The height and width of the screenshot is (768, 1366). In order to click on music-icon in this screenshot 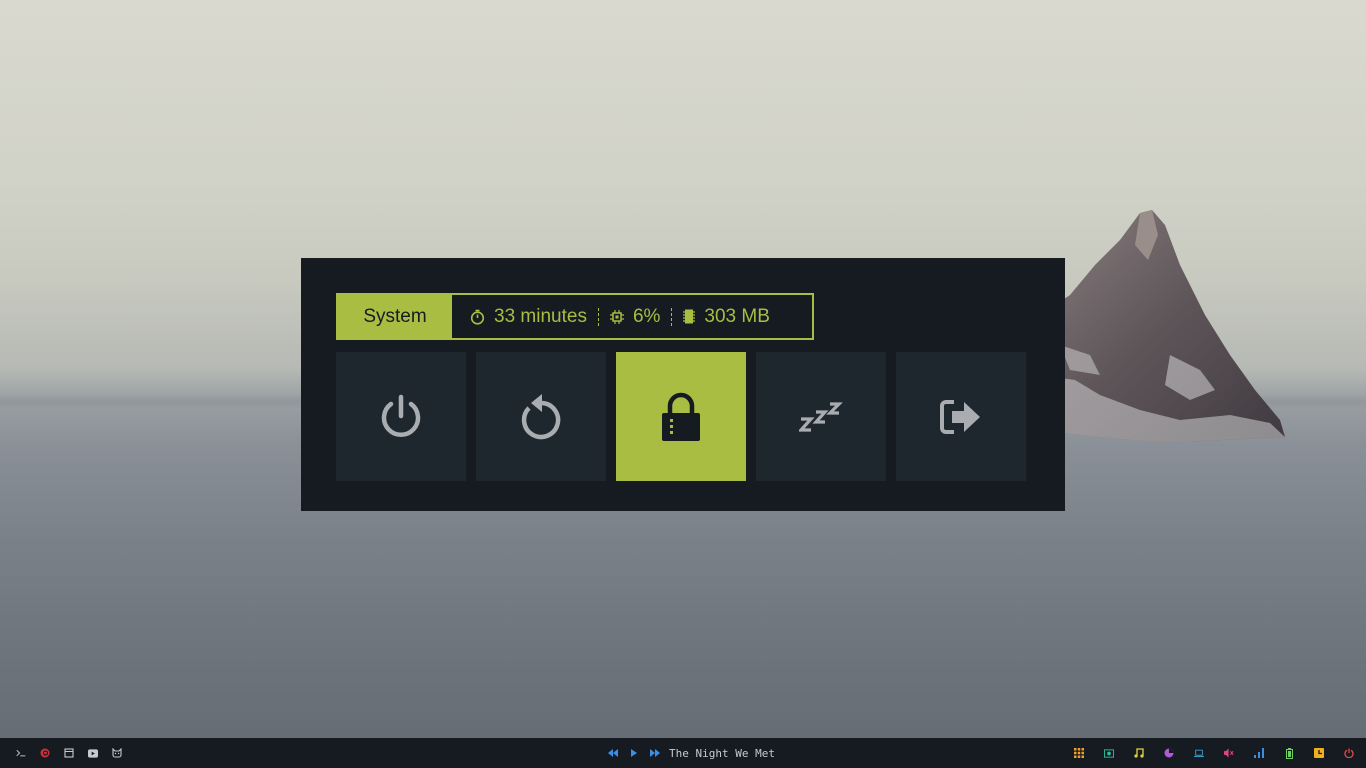, I will do `click(1139, 753)`.